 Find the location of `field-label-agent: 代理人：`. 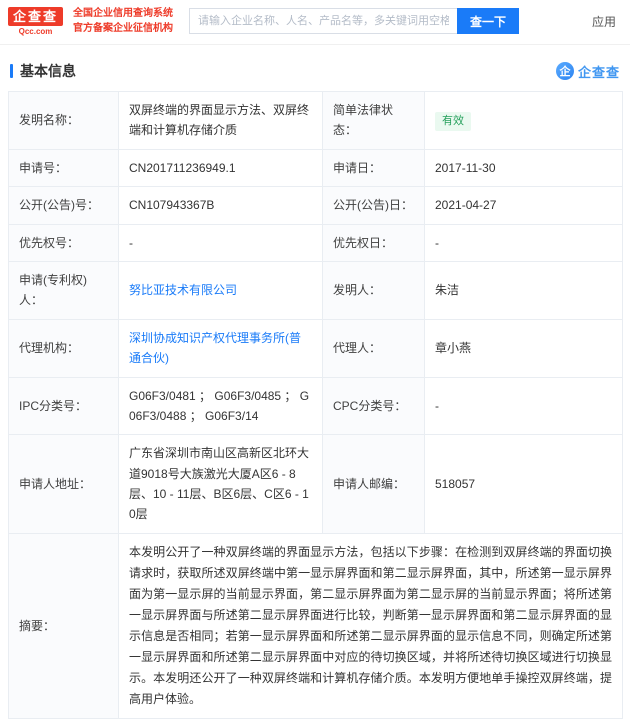

field-label-agent: 代理人： is located at coordinates (373, 348).